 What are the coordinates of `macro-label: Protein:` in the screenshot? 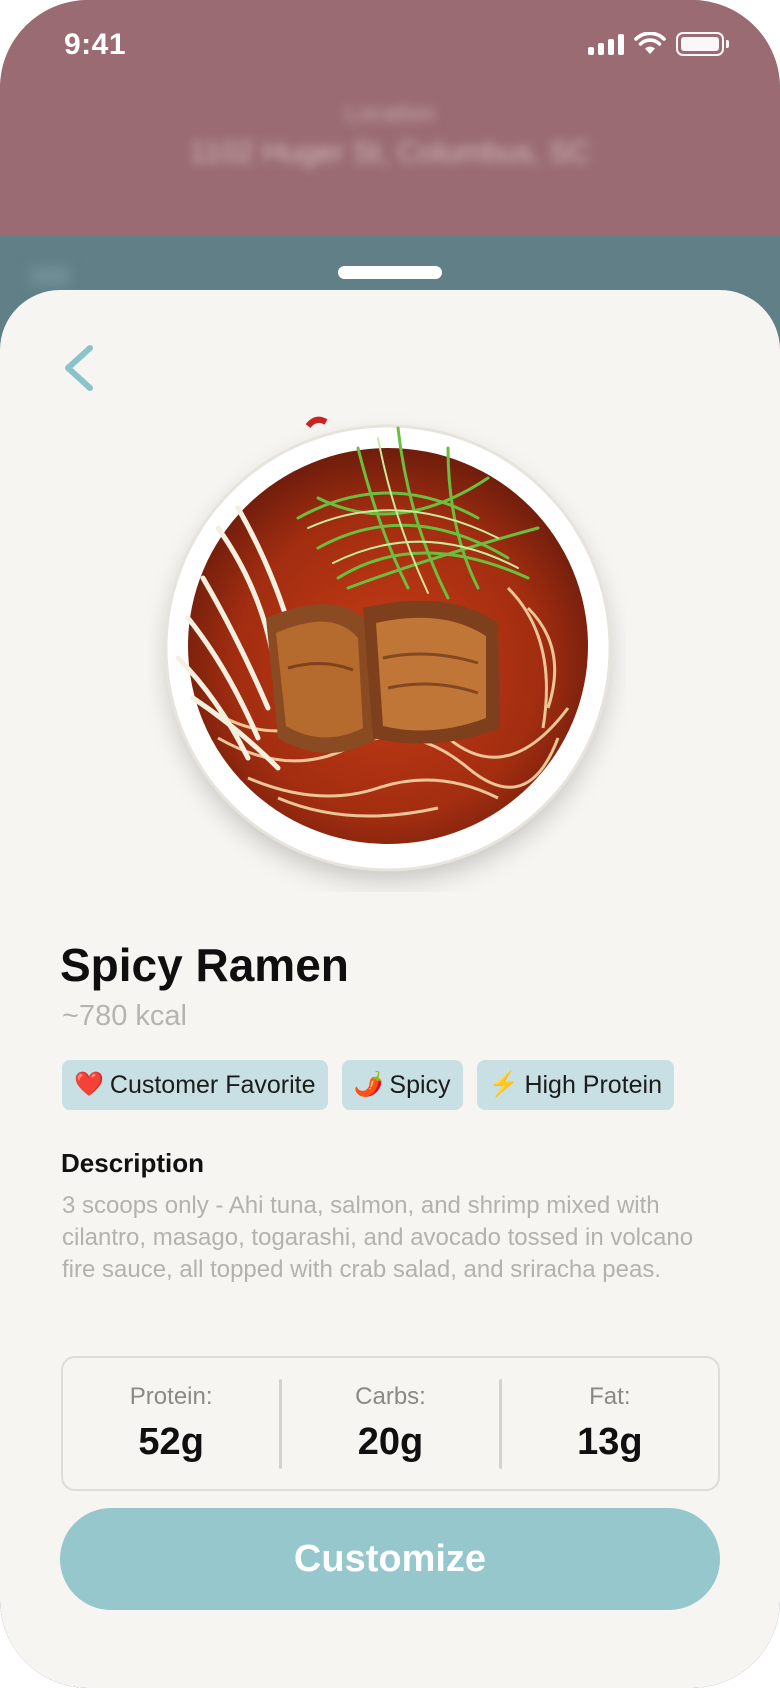 It's located at (171, 1396).